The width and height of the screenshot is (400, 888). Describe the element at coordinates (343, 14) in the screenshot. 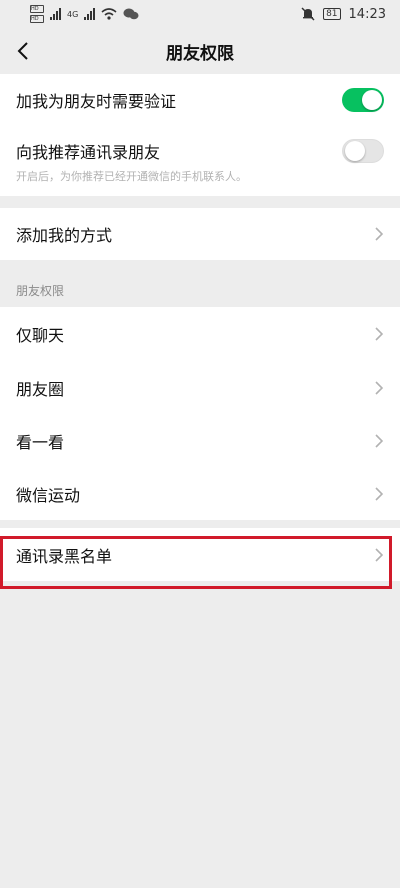

I see `status-right: 81 14:23` at that location.